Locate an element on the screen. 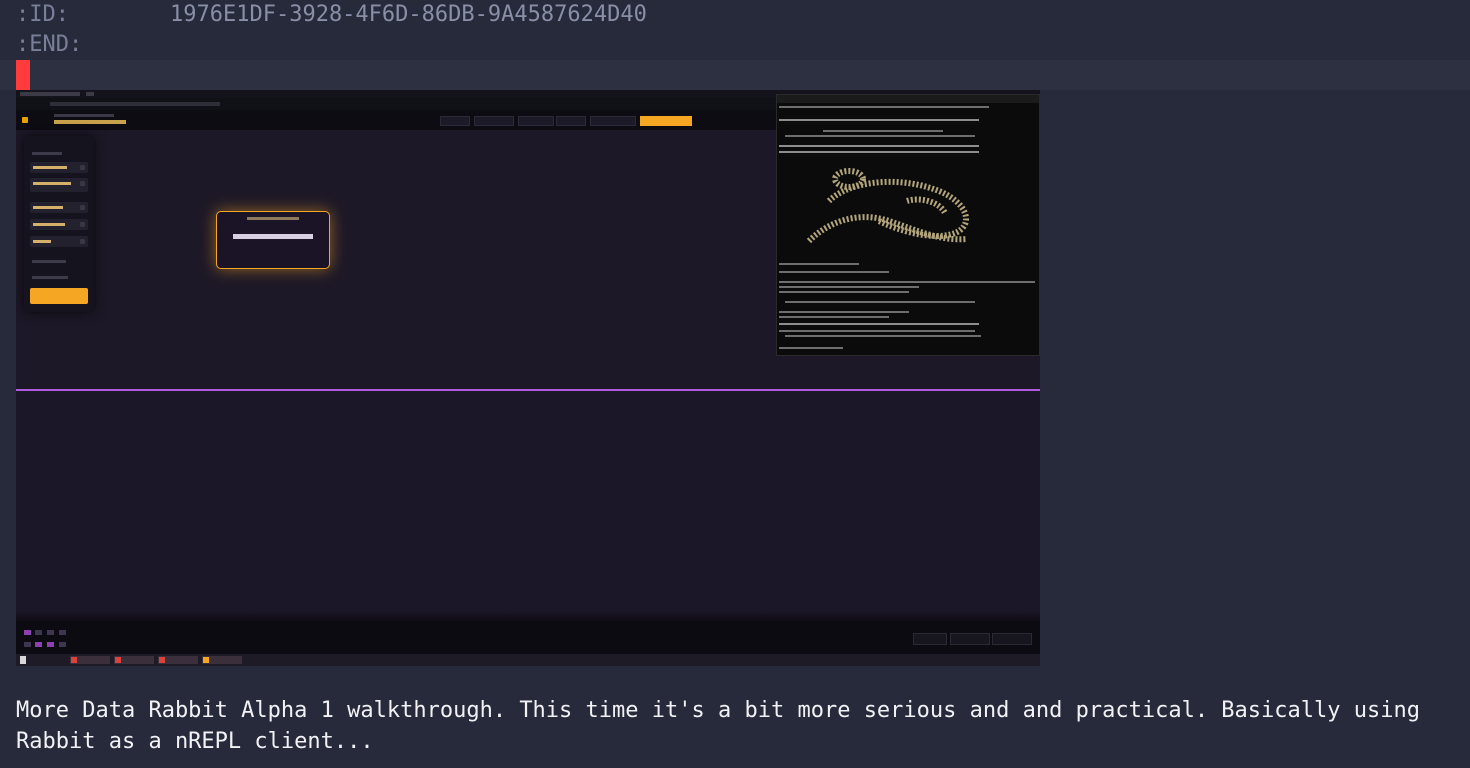  app-footer is located at coordinates (528, 637).